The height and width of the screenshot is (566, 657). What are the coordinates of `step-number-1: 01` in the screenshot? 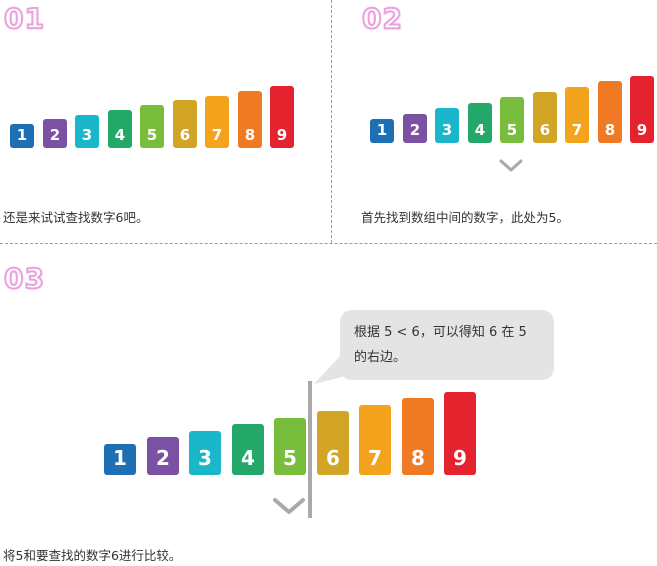 It's located at (24, 18).